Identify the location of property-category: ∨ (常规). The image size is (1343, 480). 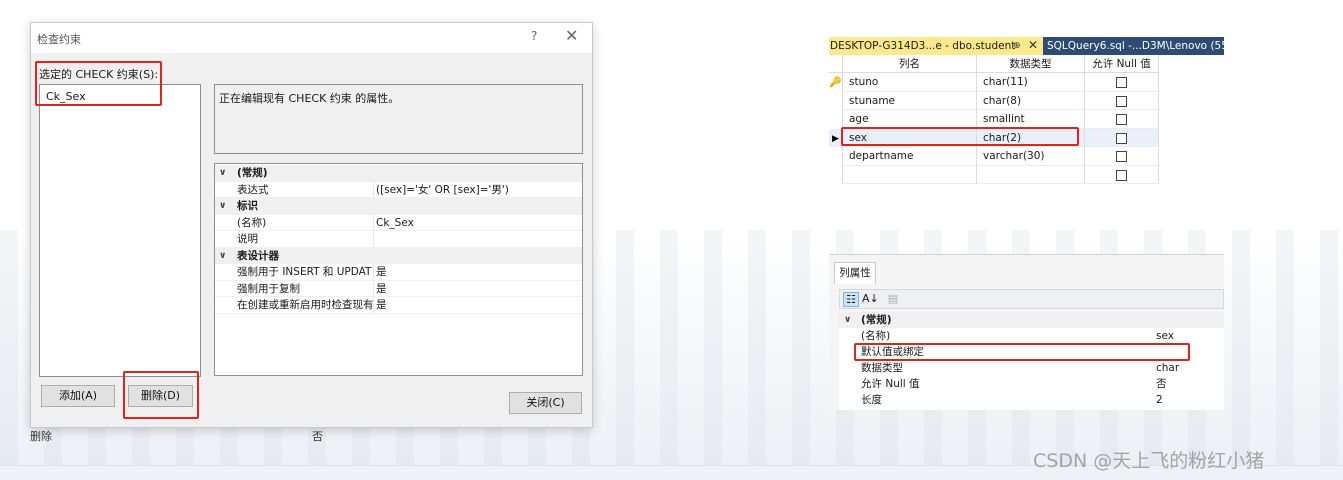
(1031, 320).